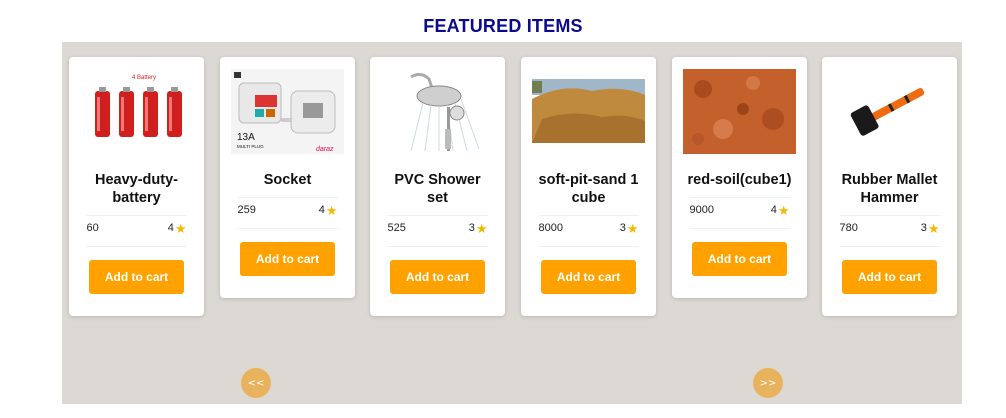 The width and height of the screenshot is (1006, 418). Describe the element at coordinates (503, 26) in the screenshot. I see `section-title: FEATURED ITEMS` at that location.